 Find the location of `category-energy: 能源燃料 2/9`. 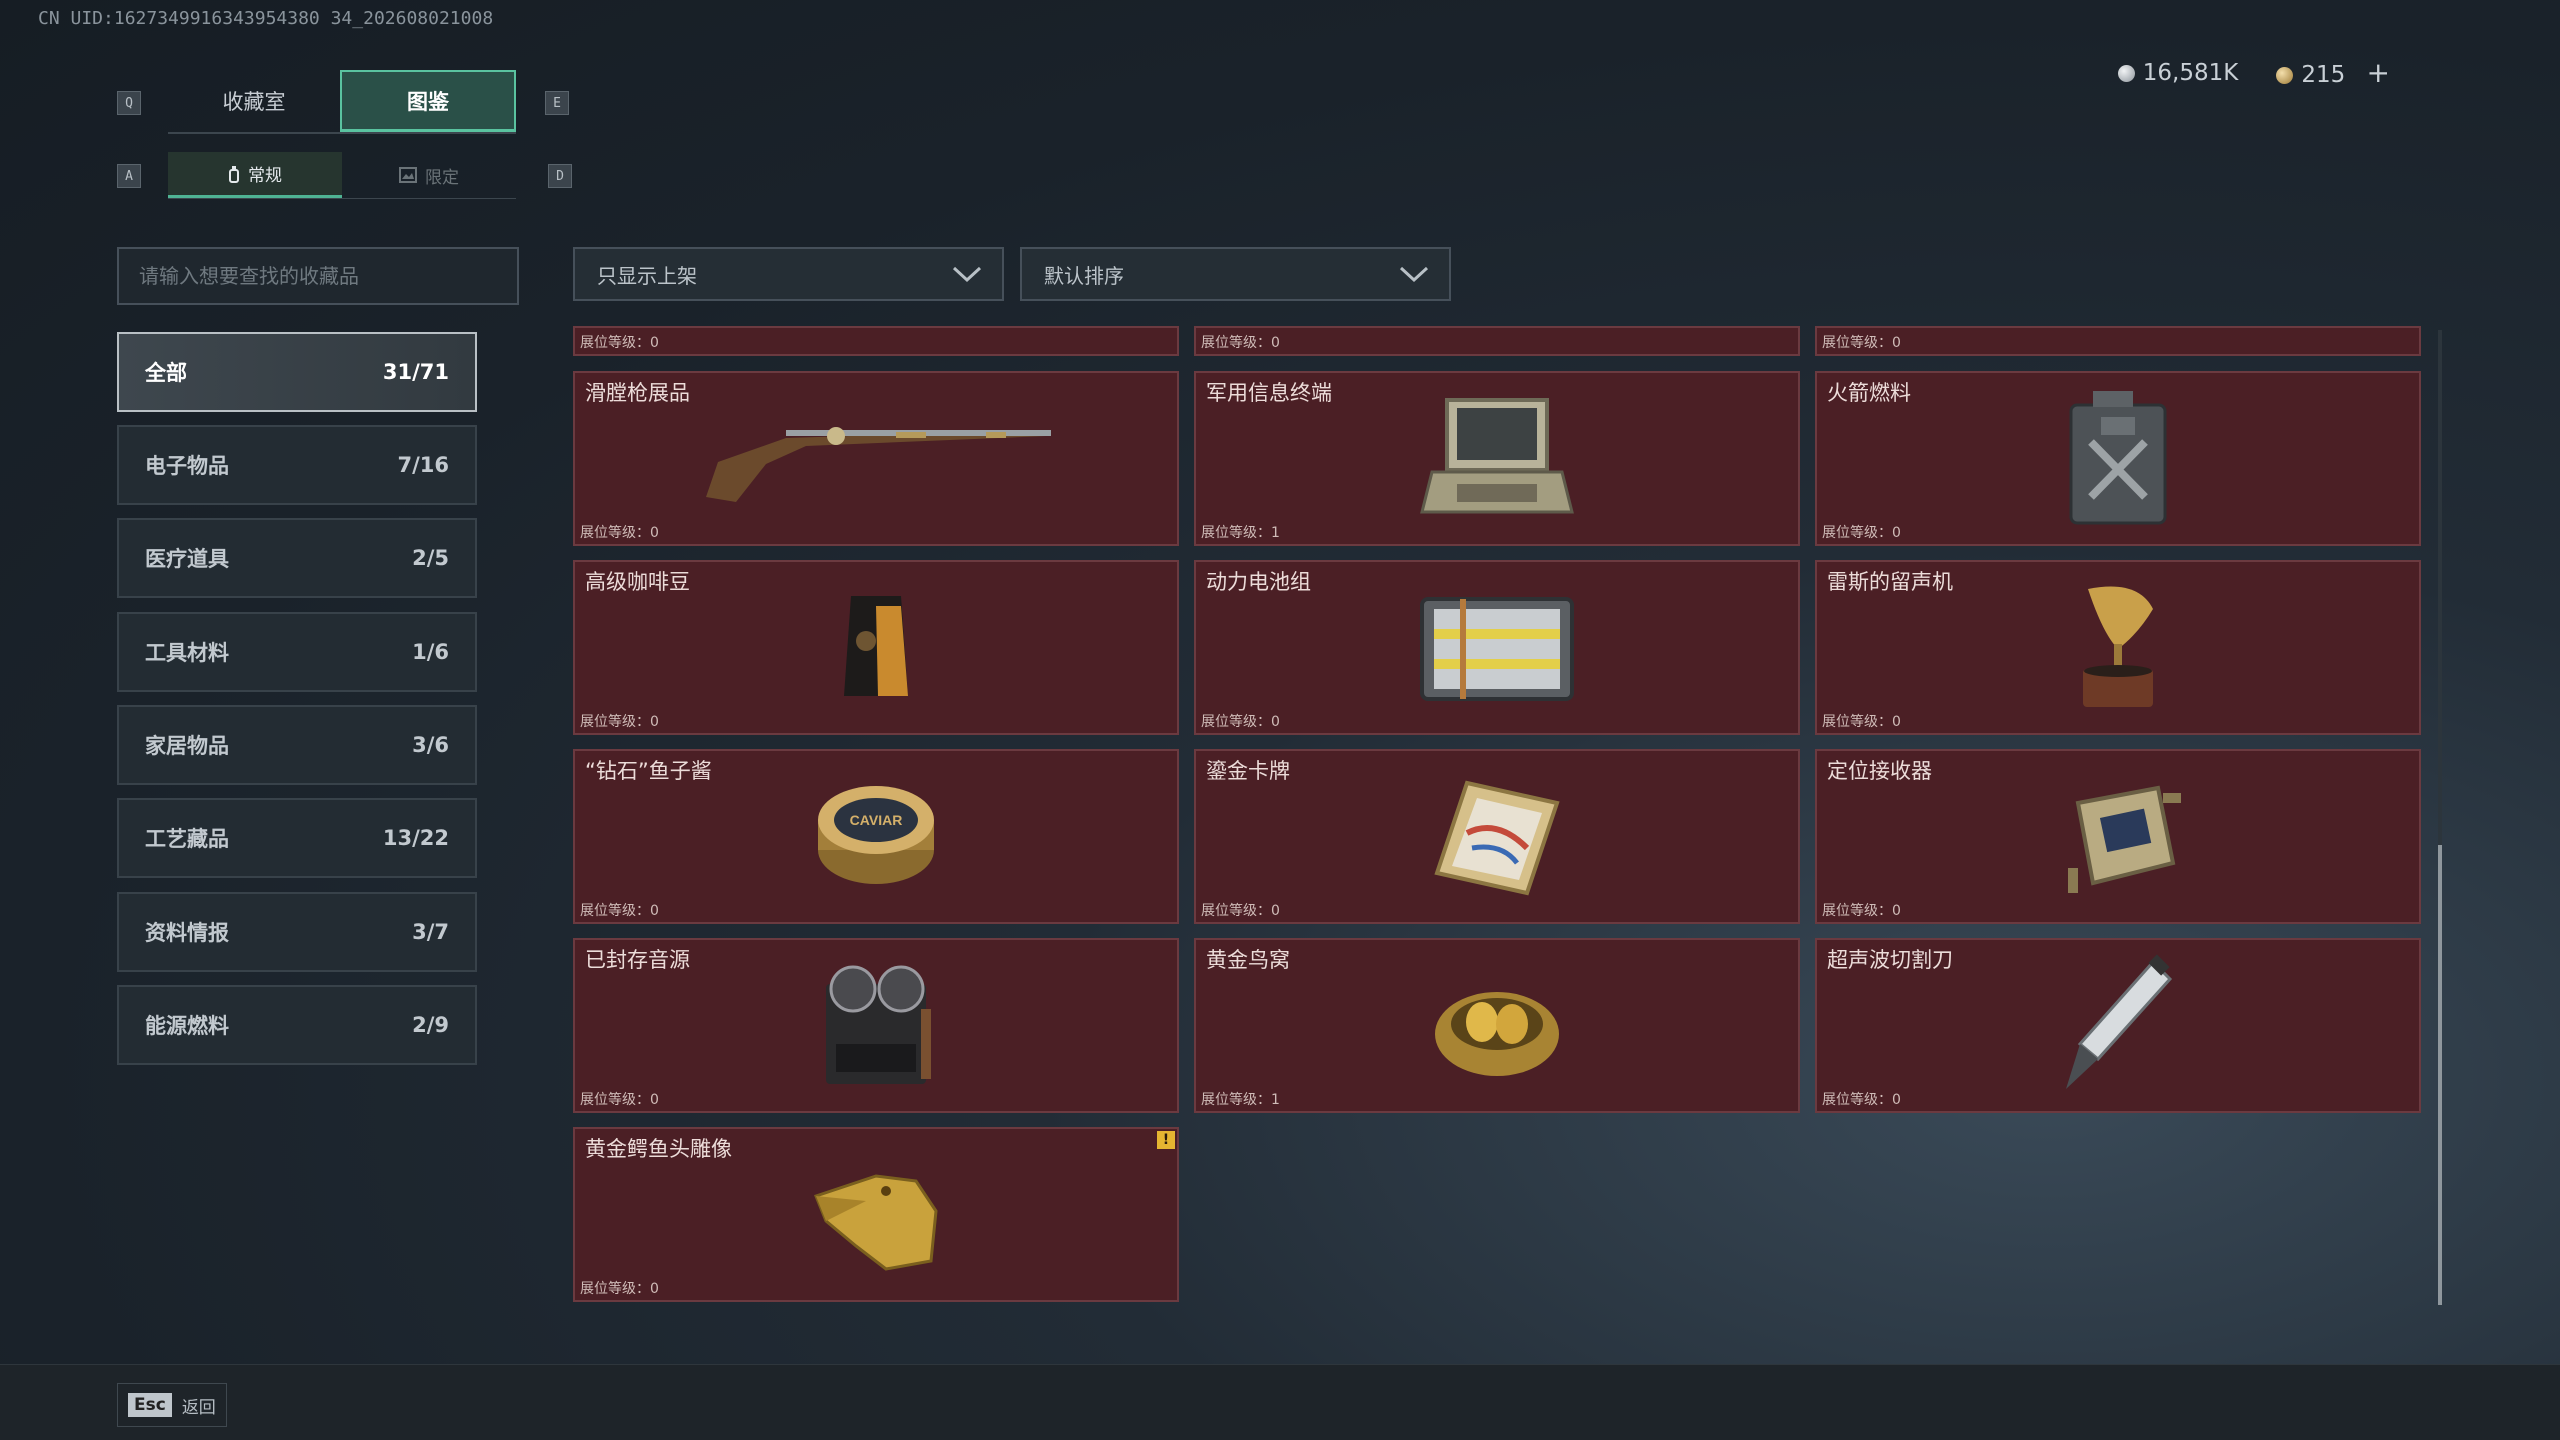

category-energy: 能源燃料 2/9 is located at coordinates (297, 1025).